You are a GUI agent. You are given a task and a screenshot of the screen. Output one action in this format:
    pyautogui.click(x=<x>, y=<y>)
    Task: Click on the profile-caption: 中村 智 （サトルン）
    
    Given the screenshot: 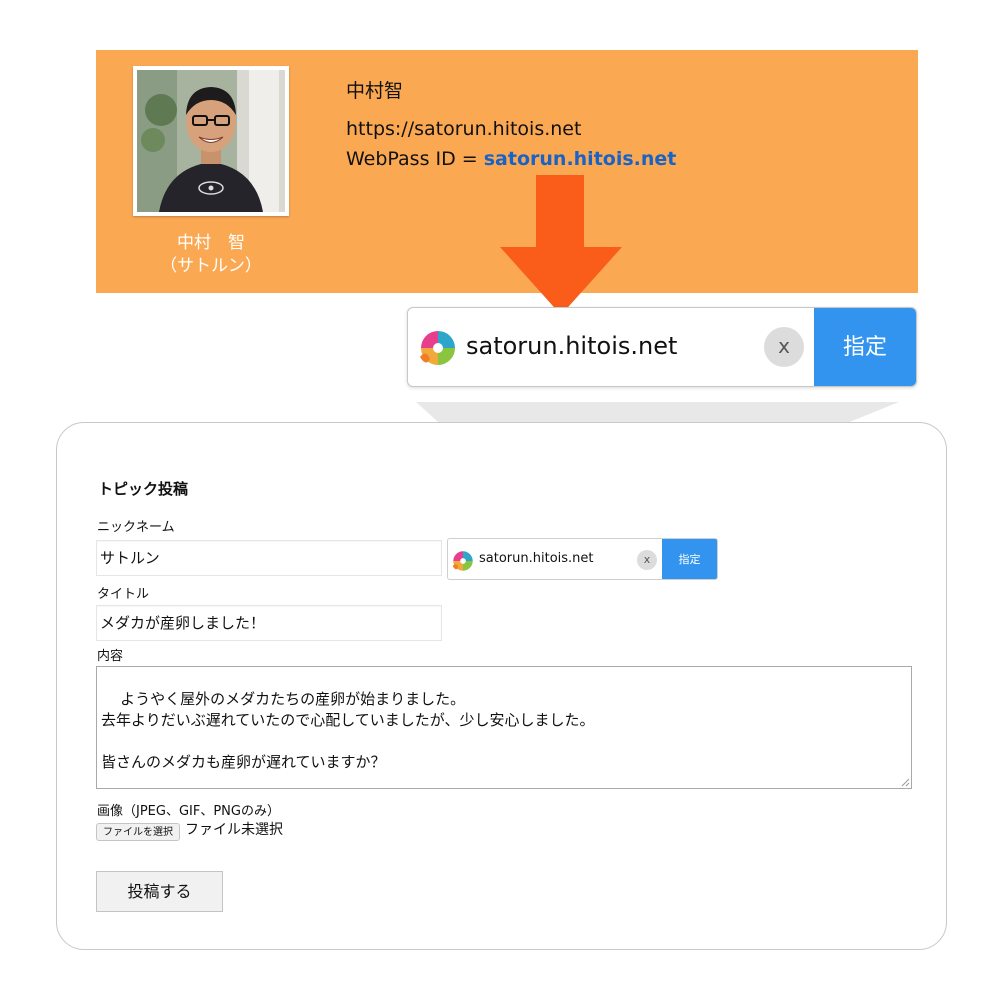 What is the action you would take?
    pyautogui.click(x=211, y=255)
    